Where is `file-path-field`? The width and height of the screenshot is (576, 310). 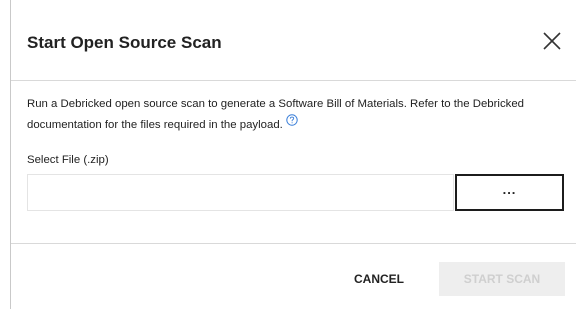 file-path-field is located at coordinates (240, 192).